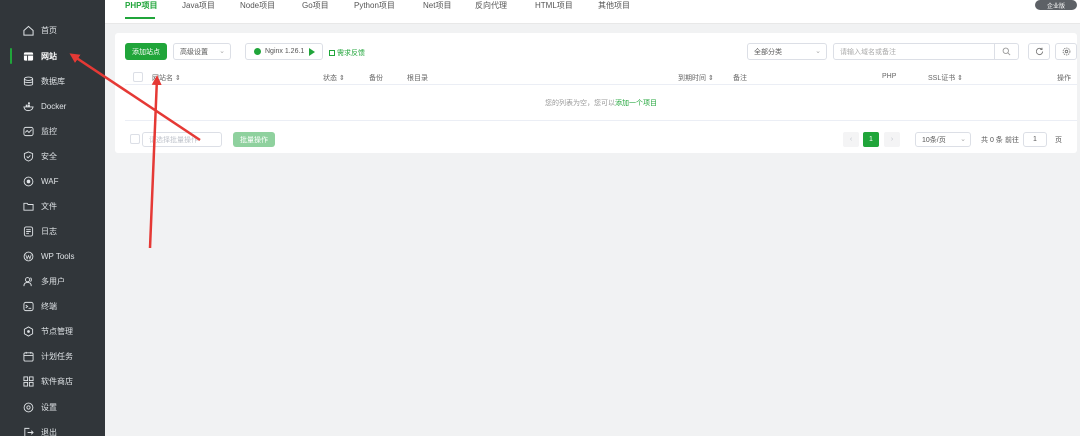 This screenshot has width=1080, height=436. What do you see at coordinates (491, 6) in the screenshot?
I see `tab-reverse-proxy: 反向代理` at bounding box center [491, 6].